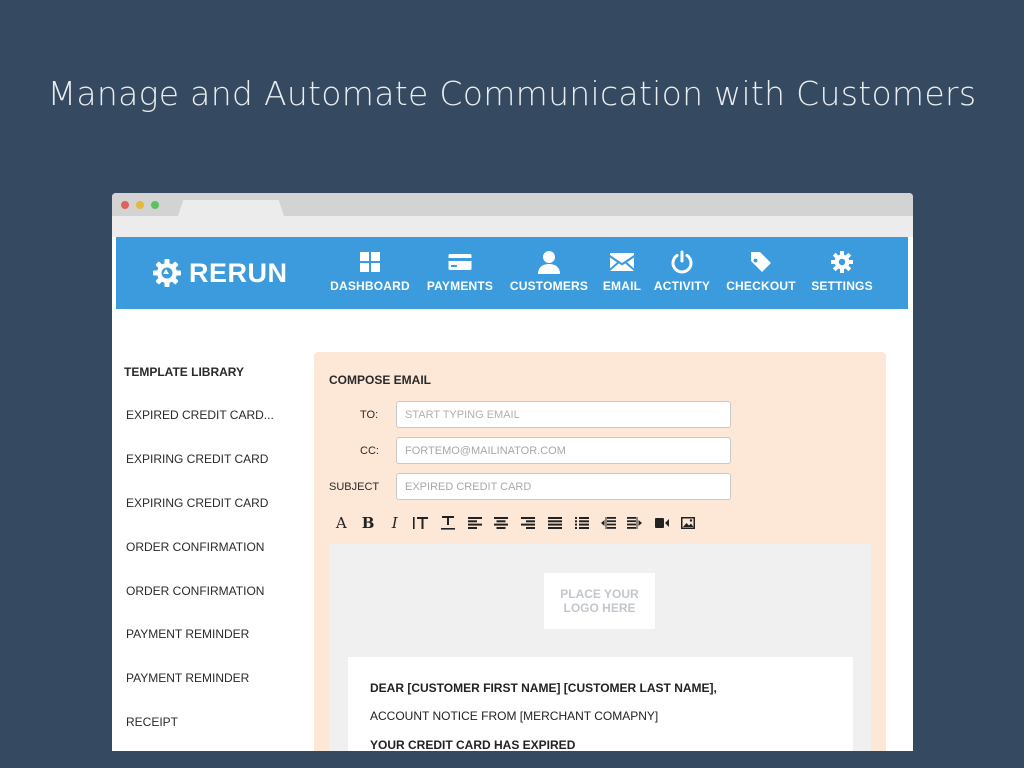 Image resolution: width=1024 pixels, height=768 pixels. I want to click on editor-toolbar: A B I, so click(515, 523).